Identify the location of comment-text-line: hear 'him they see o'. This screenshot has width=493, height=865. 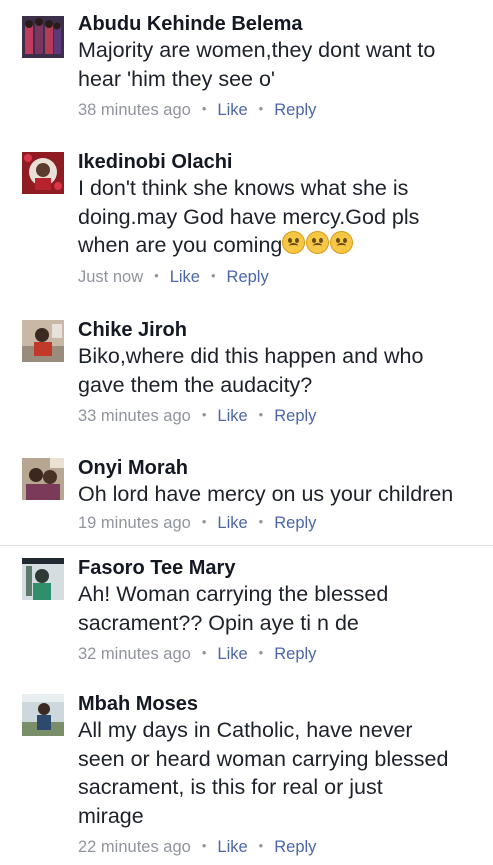
(177, 78).